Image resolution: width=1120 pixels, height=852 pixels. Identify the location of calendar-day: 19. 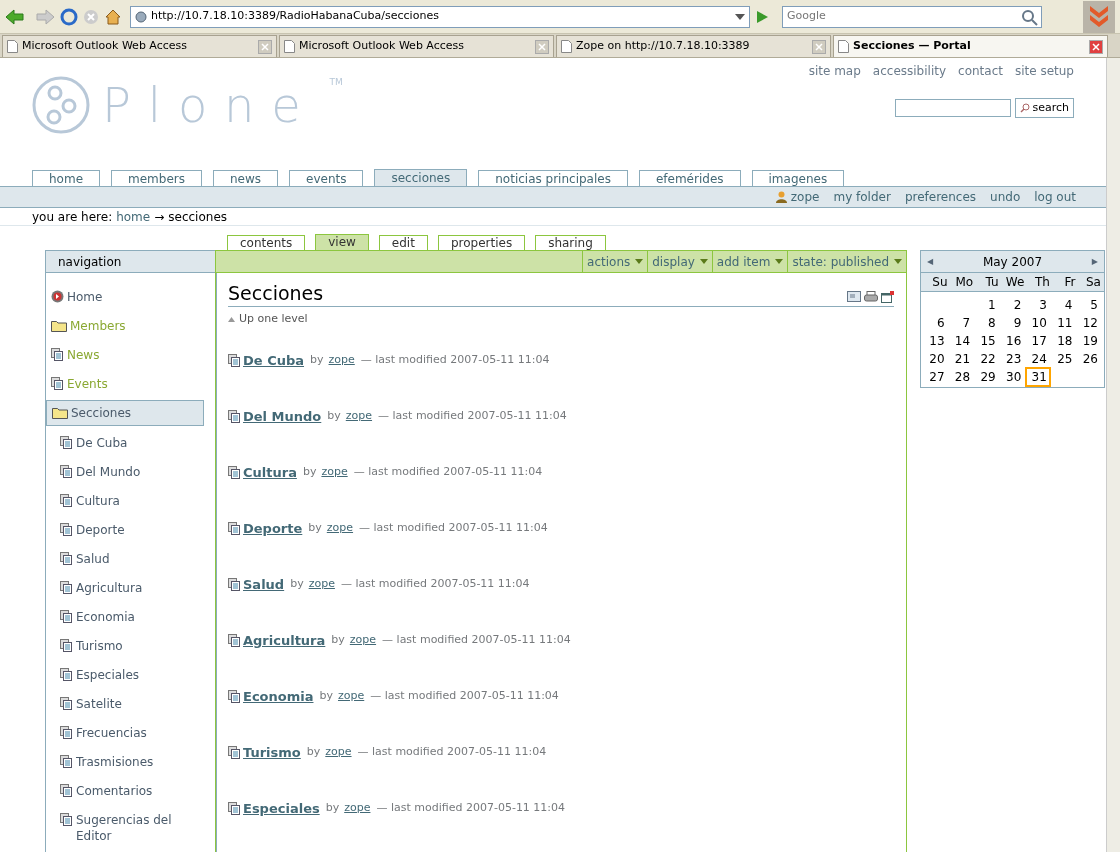
(1089, 341).